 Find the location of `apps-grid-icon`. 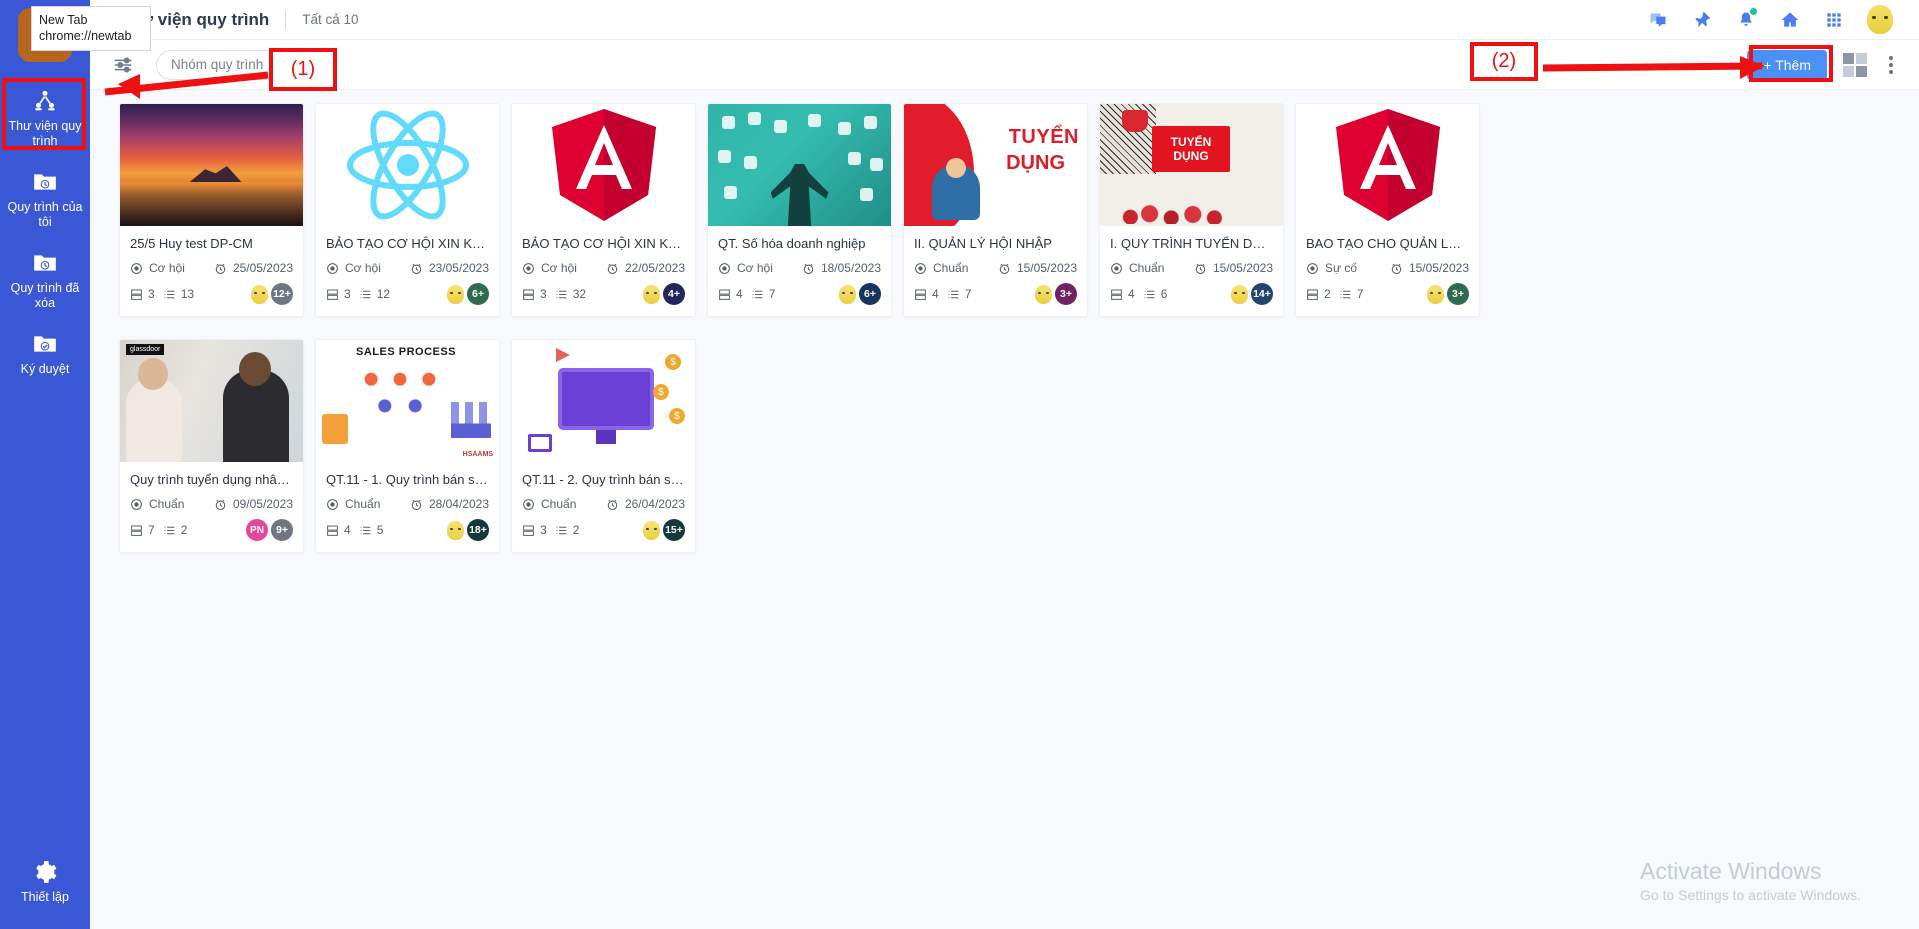

apps-grid-icon is located at coordinates (1834, 20).